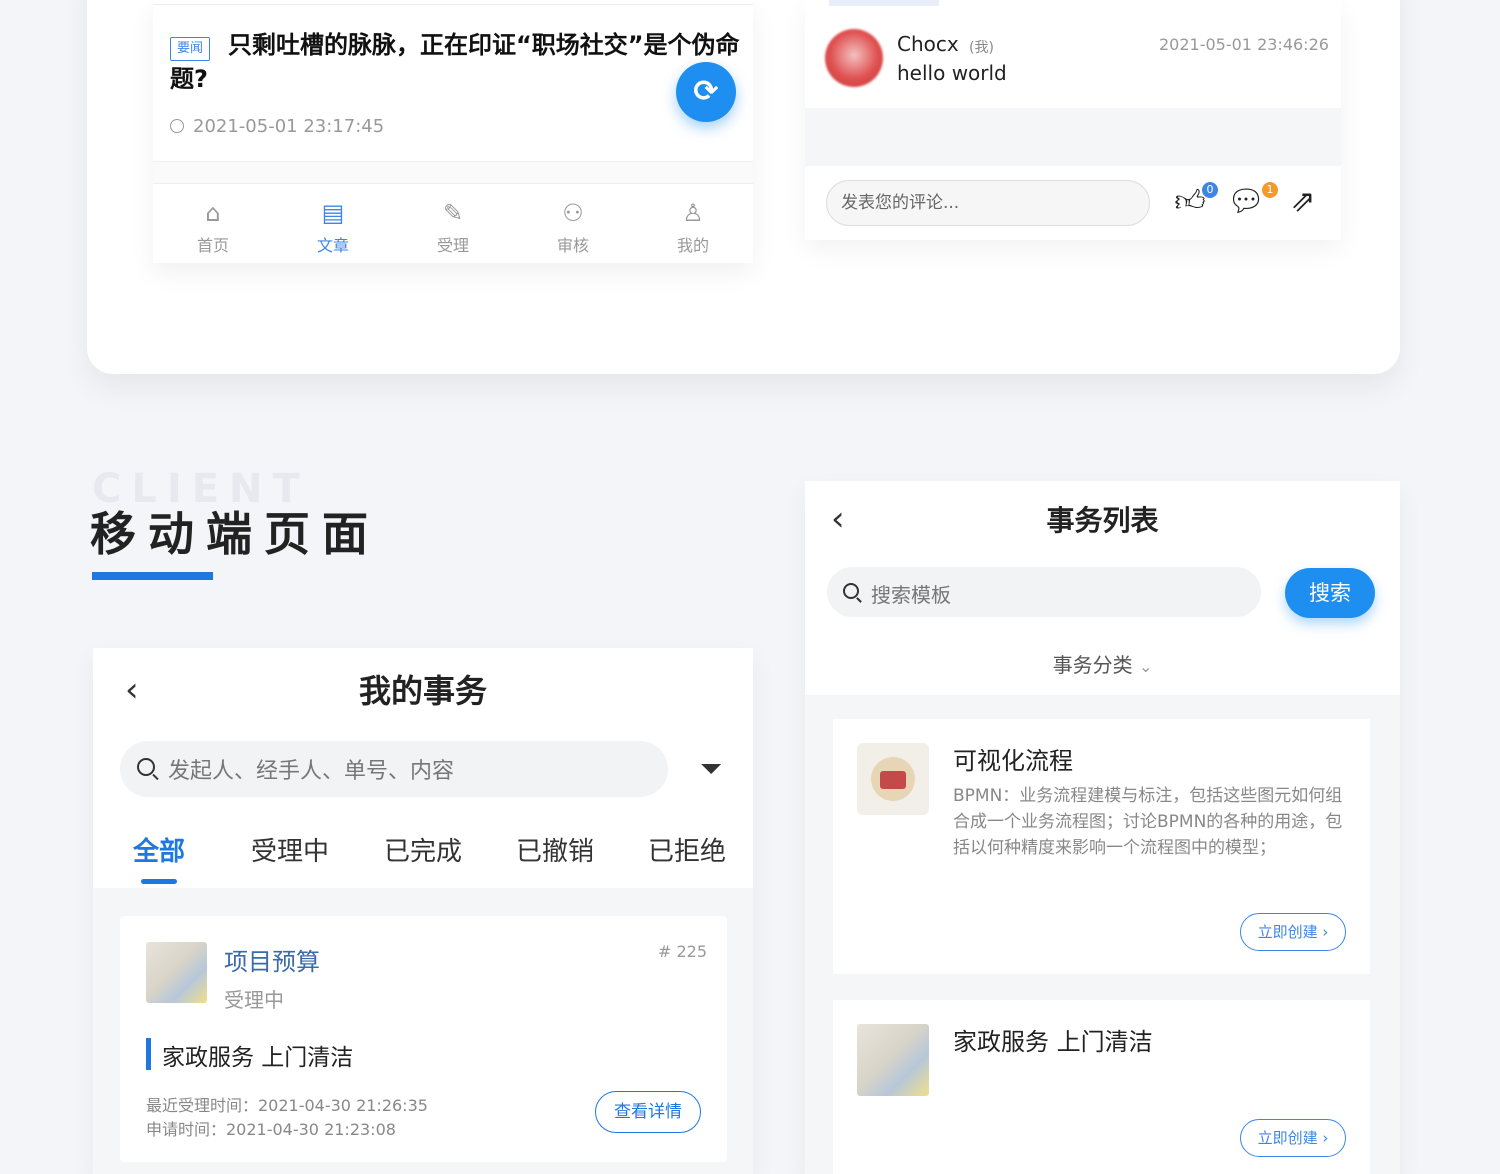 This screenshot has width=1500, height=1174. Describe the element at coordinates (254, 1000) in the screenshot. I see `task-status: 受理中` at that location.